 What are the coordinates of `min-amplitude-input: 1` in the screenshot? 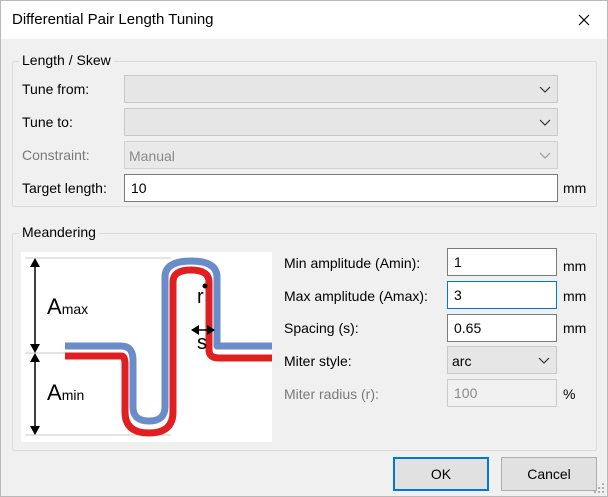 It's located at (502, 262).